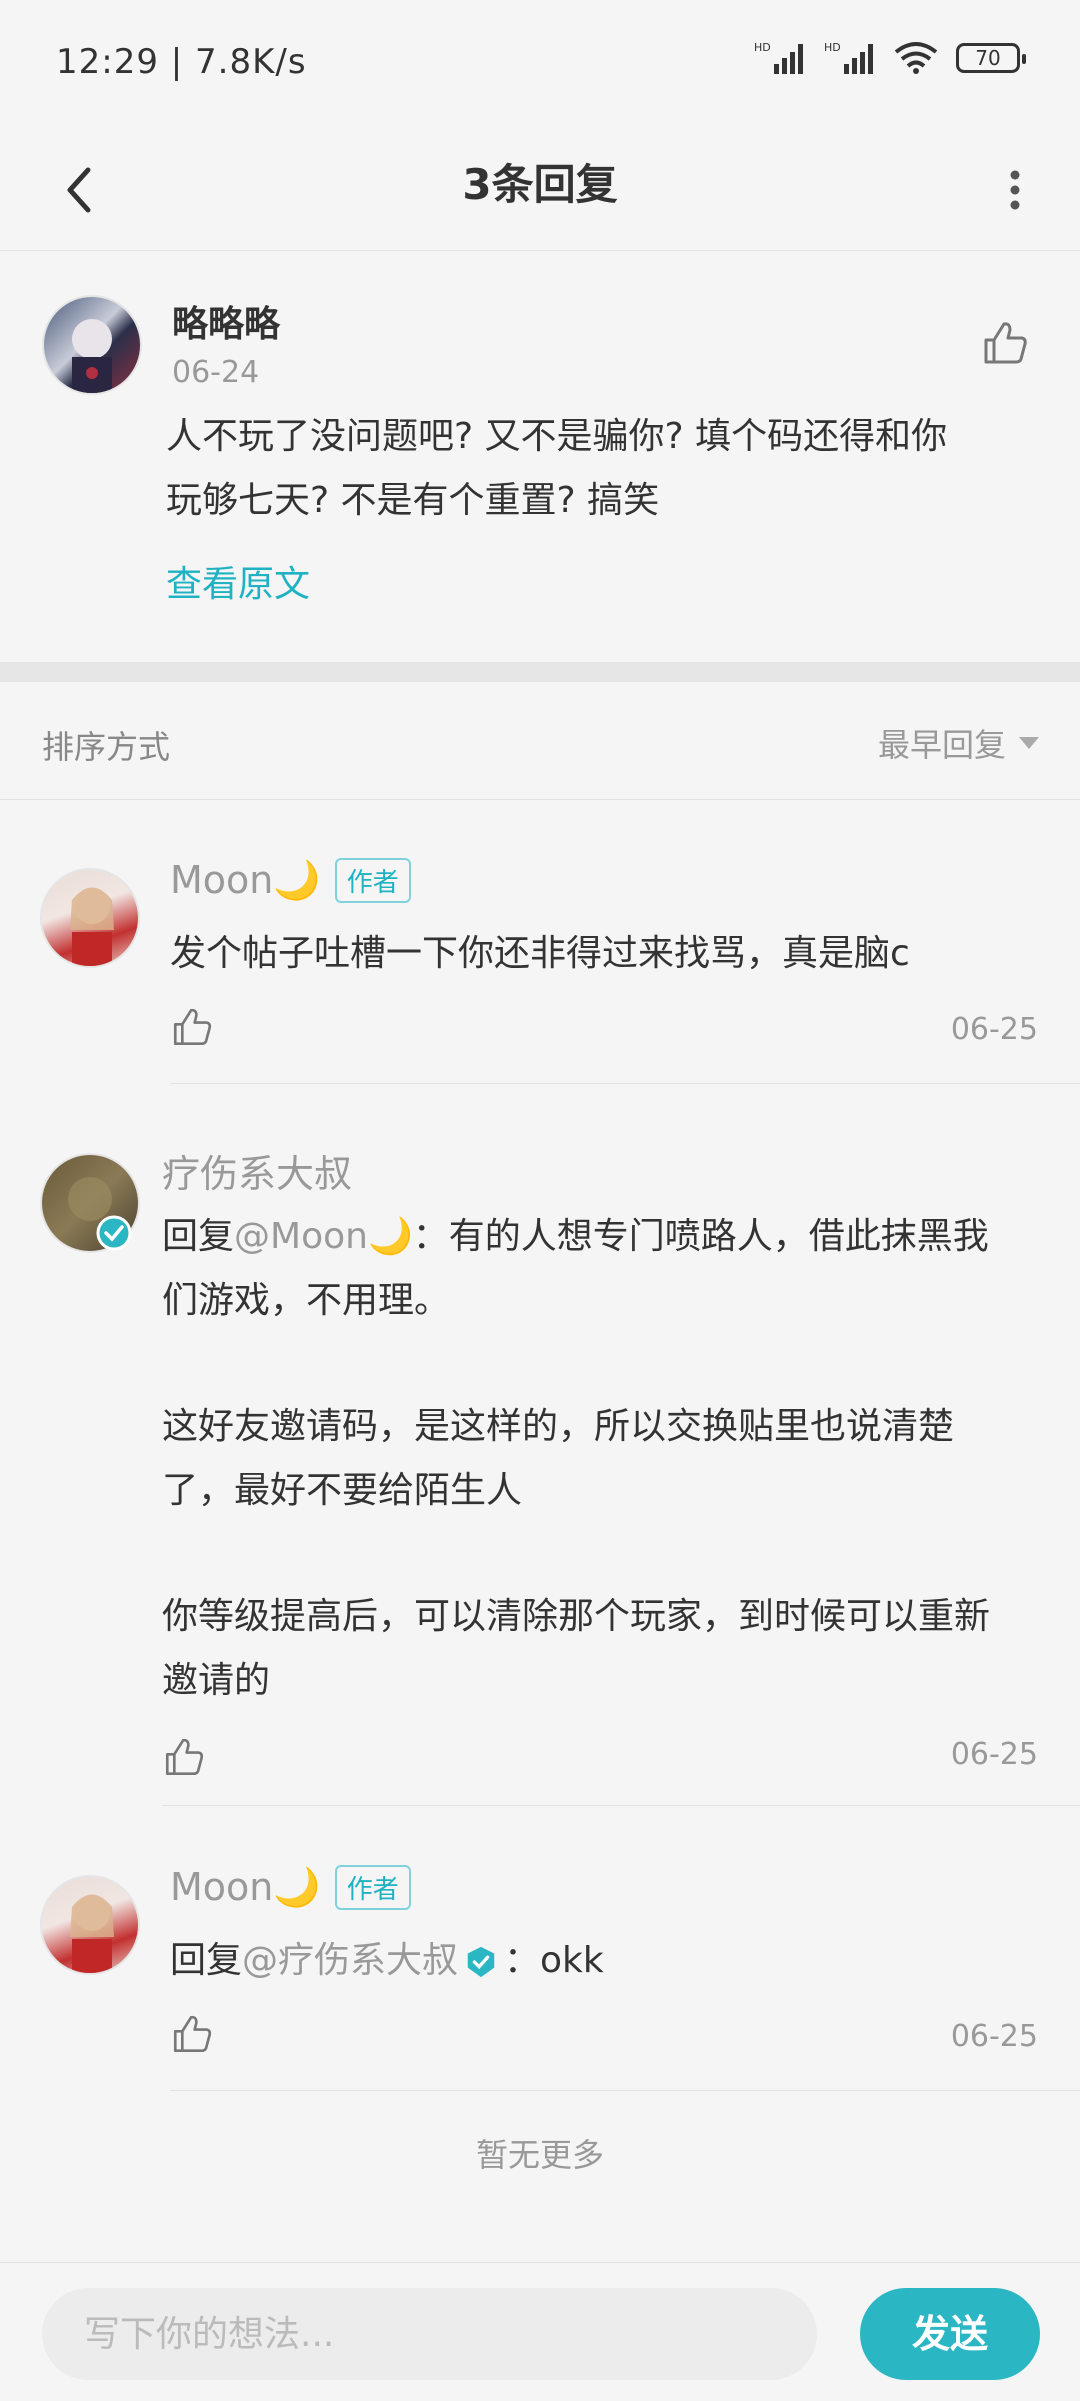 This screenshot has width=1080, height=2401. Describe the element at coordinates (991, 58) in the screenshot. I see `battery-icon: 70` at that location.